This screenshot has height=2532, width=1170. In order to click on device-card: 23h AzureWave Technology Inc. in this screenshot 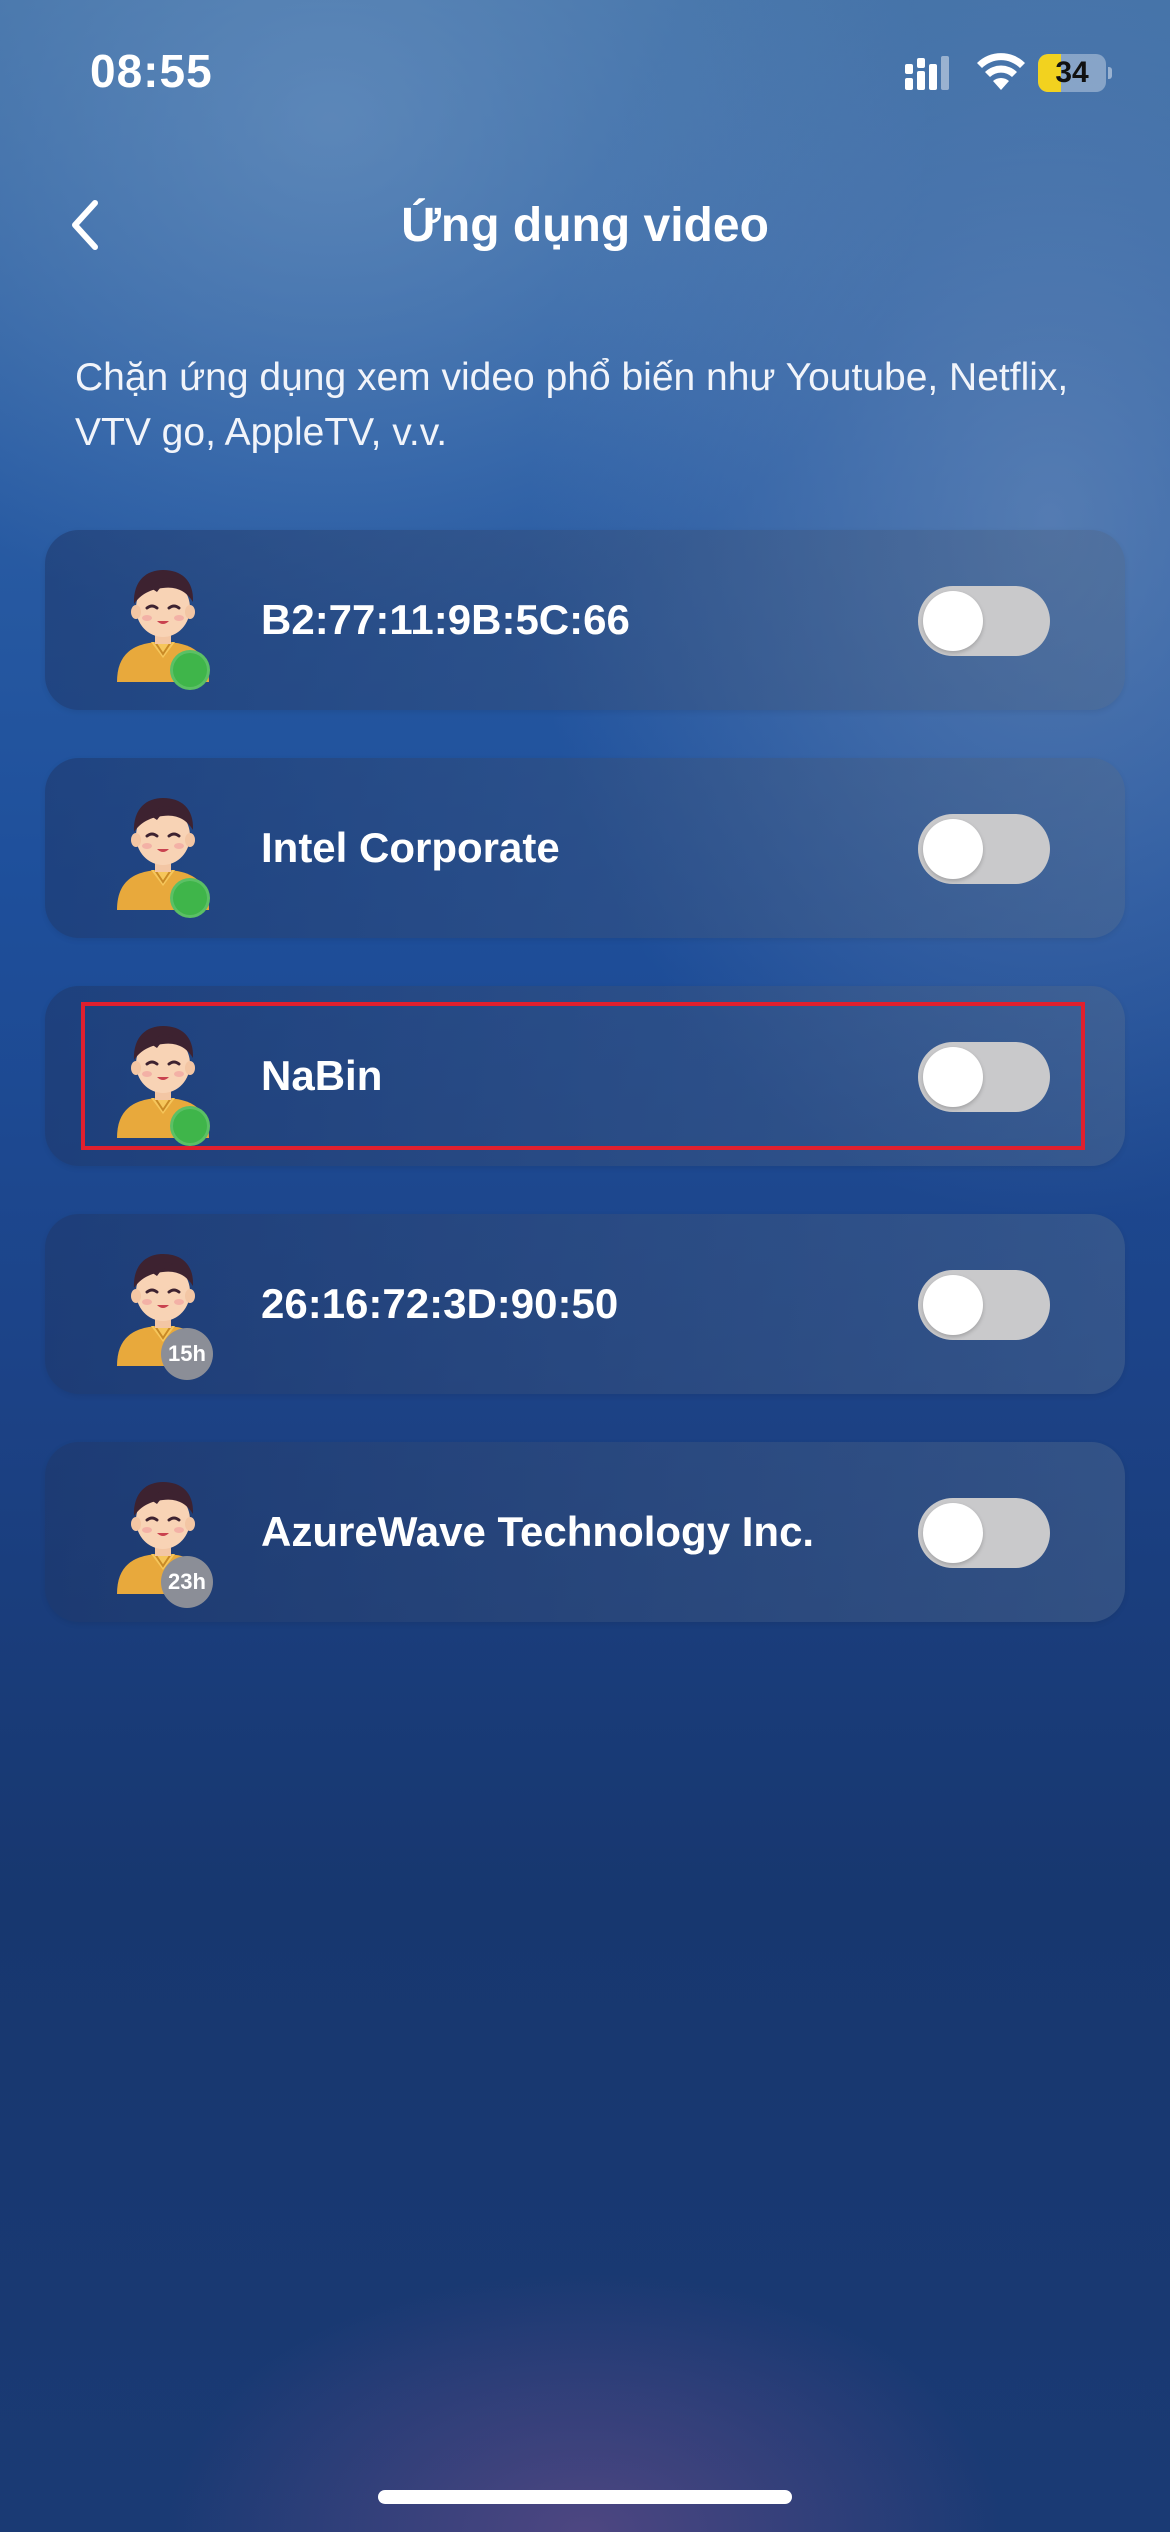, I will do `click(585, 1532)`.